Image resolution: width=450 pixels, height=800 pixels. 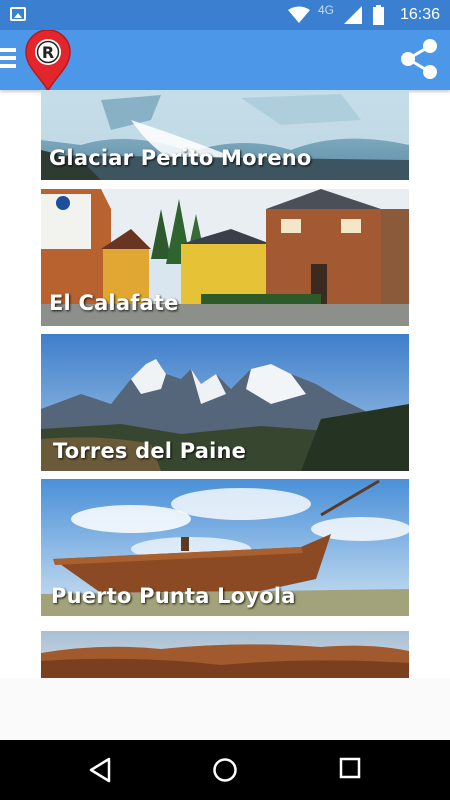 I want to click on destination-card-glaciar-perito-moreno: Glaciar Perito Moreno, so click(x=225, y=135).